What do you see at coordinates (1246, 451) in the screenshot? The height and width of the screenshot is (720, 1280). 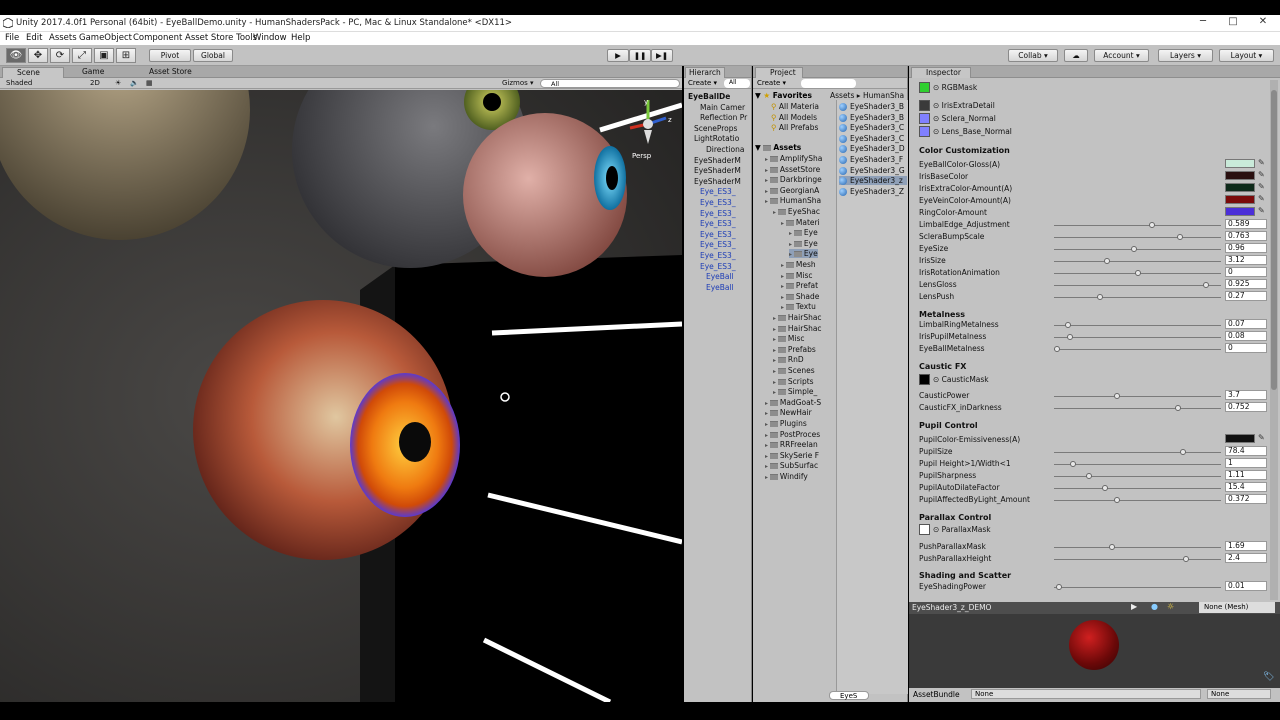 I see `slider-value-field: 78.4` at bounding box center [1246, 451].